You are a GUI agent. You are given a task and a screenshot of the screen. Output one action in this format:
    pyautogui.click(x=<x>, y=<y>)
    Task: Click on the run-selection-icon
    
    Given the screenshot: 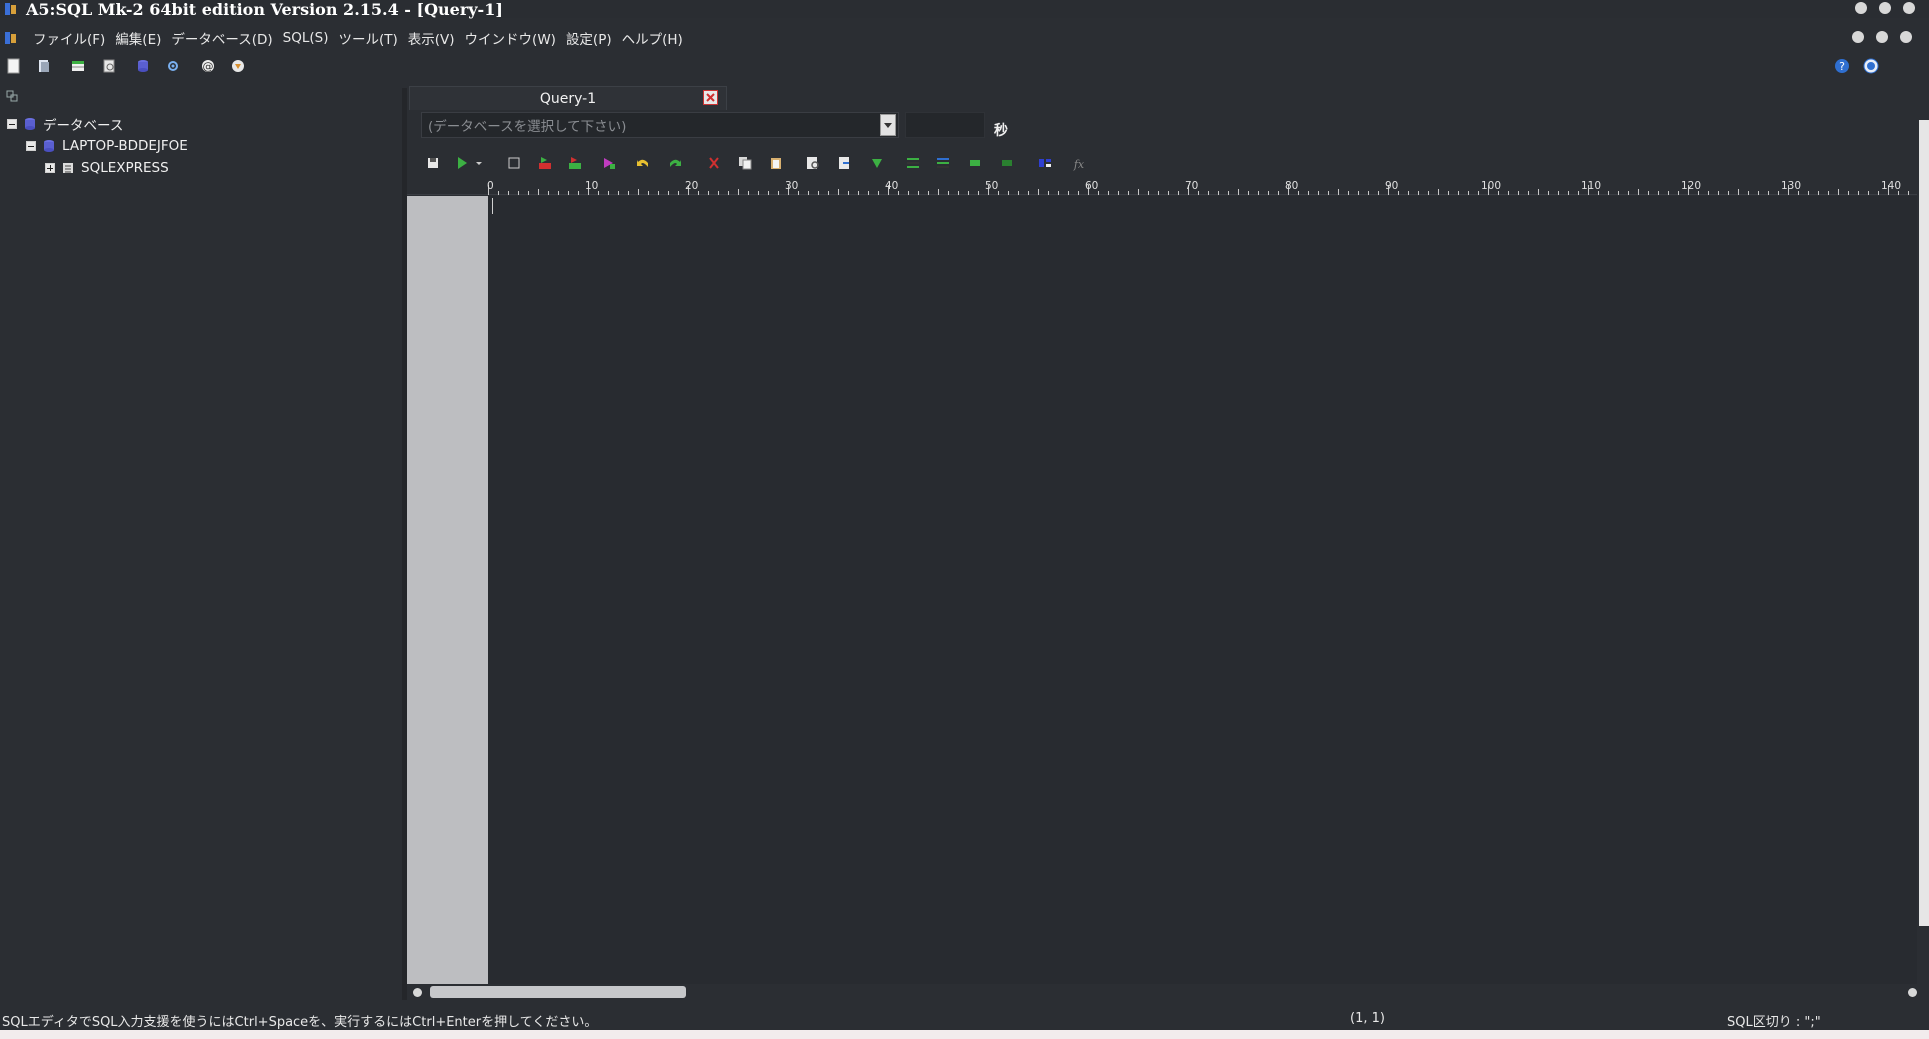 What is the action you would take?
    pyautogui.click(x=575, y=163)
    